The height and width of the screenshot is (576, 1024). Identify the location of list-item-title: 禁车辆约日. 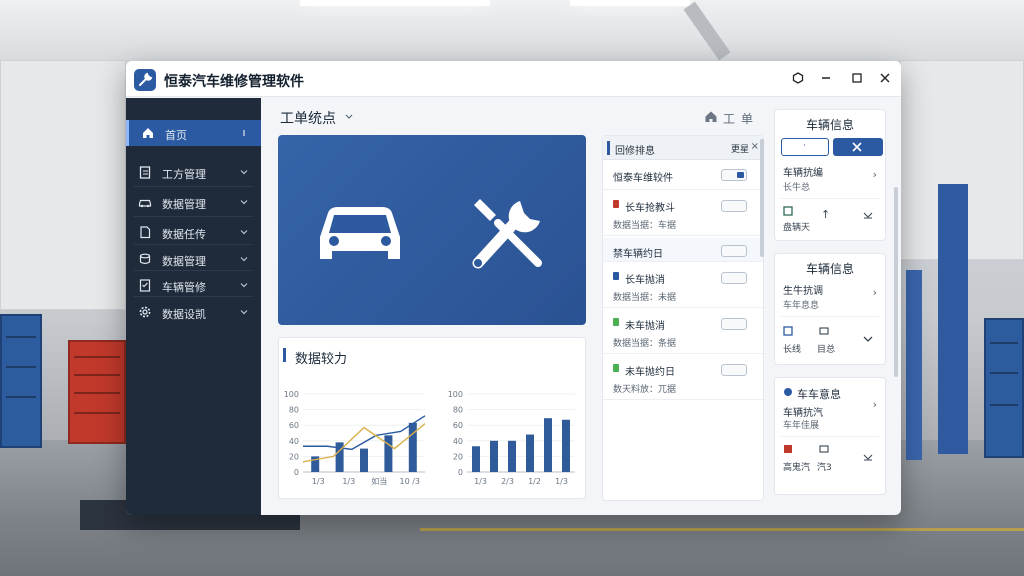
(638, 254).